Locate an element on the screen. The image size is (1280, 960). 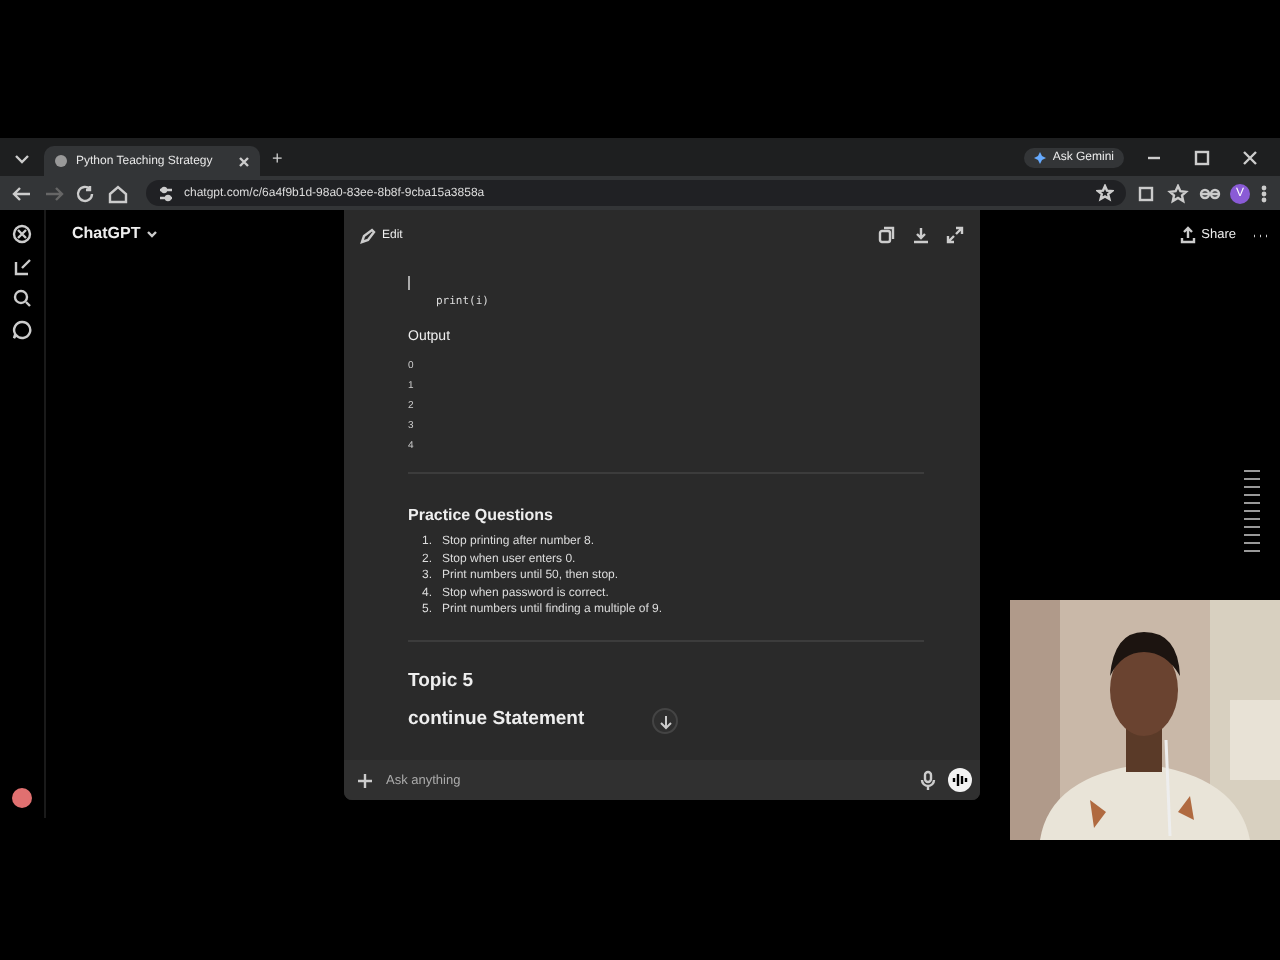
more-icon is located at coordinates (1264, 193).